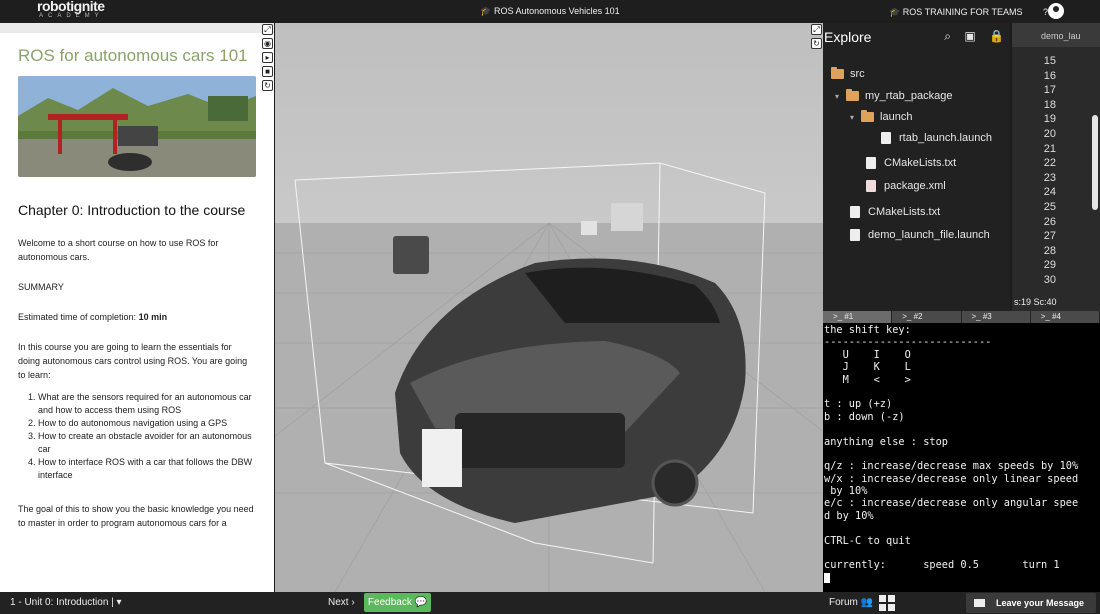 Image resolution: width=1100 pixels, height=614 pixels. I want to click on tree-item: package.xml, so click(906, 186).